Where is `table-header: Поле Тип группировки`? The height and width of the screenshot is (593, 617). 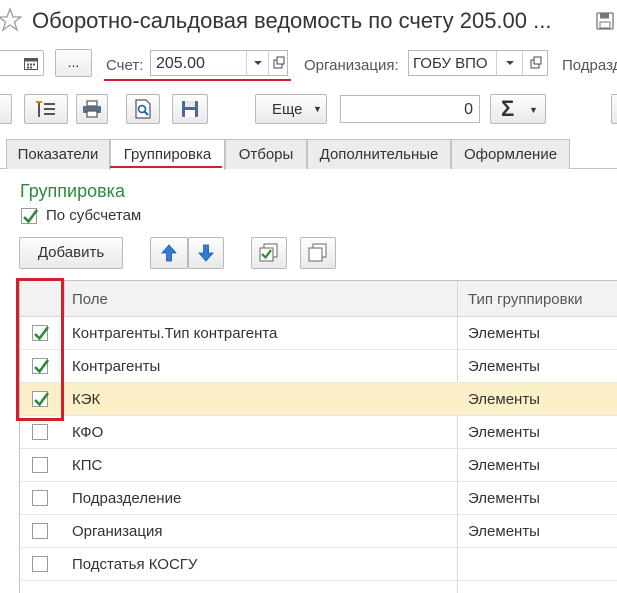
table-header: Поле Тип группировки is located at coordinates (318, 299).